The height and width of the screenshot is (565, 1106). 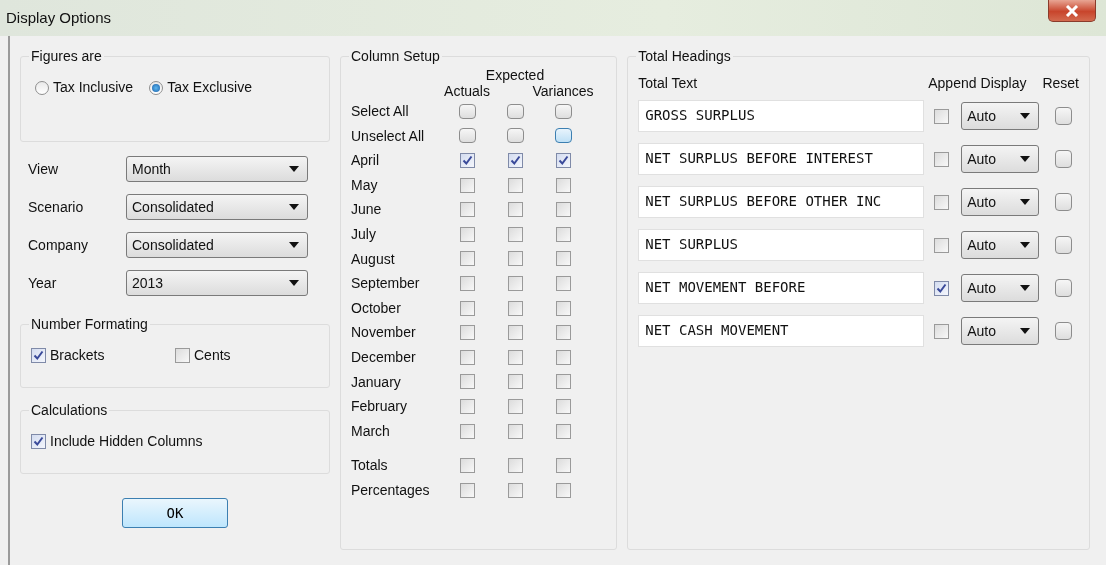 What do you see at coordinates (781, 245) in the screenshot?
I see `text-field: NET SURPLUS` at bounding box center [781, 245].